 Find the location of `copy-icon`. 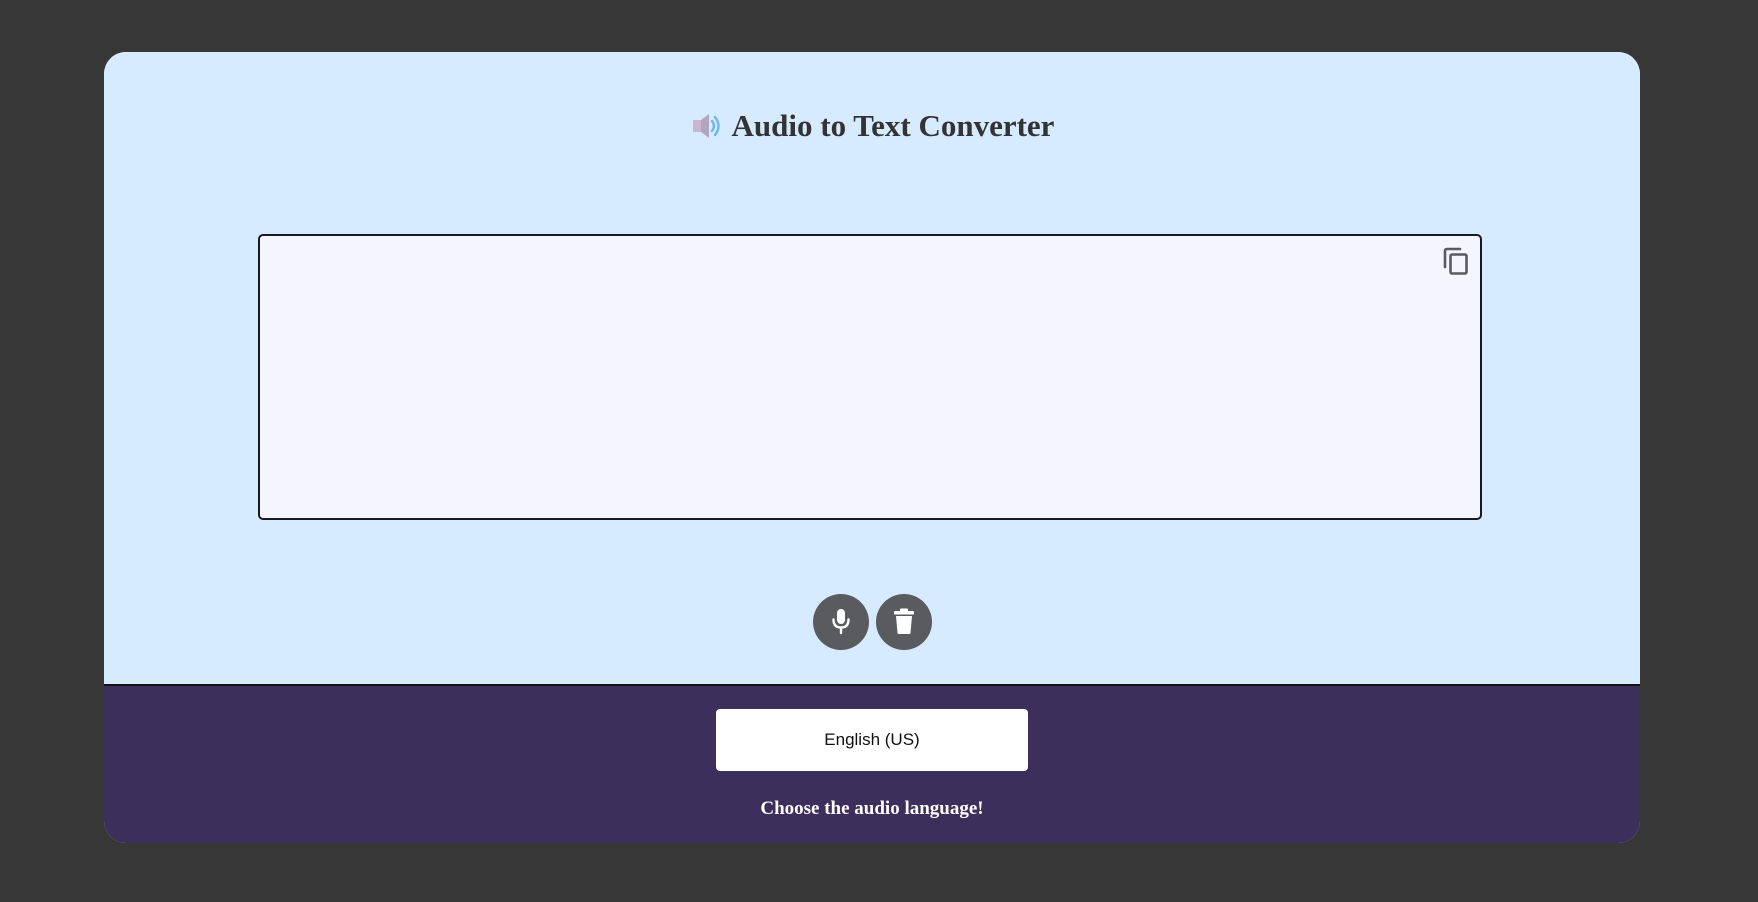

copy-icon is located at coordinates (1456, 264).